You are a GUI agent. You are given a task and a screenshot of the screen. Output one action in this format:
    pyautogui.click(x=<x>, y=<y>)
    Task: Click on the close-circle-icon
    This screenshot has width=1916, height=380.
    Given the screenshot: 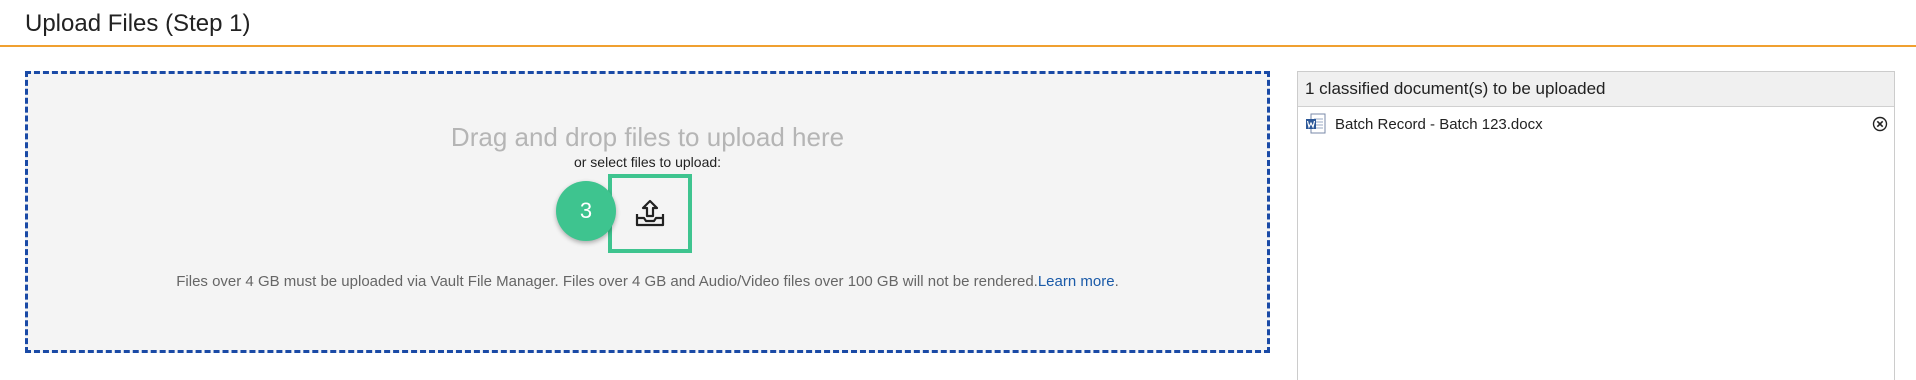 What is the action you would take?
    pyautogui.click(x=1880, y=124)
    